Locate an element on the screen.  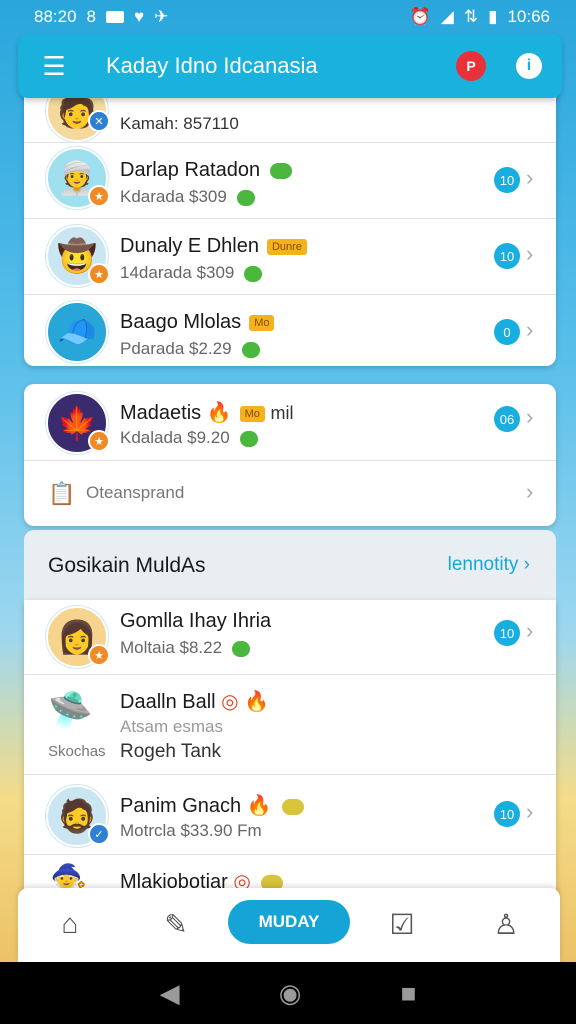
heart-icon: ♥ is located at coordinates (139, 16).